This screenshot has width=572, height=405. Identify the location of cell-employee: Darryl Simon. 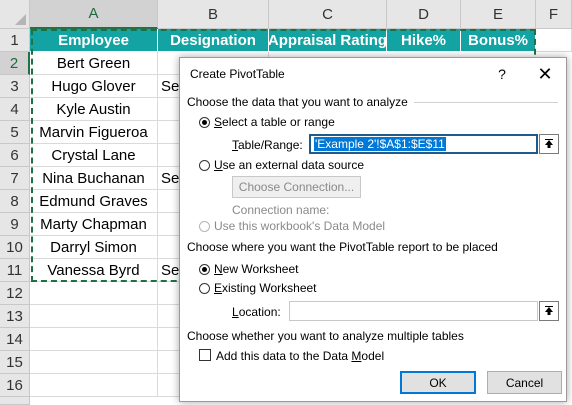
(94, 247).